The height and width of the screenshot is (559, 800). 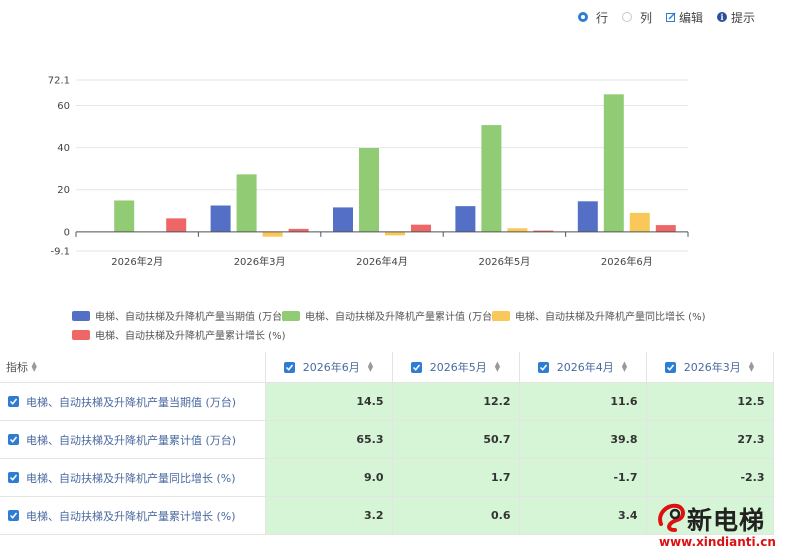 I want to click on x-tick-label: 2026年4月, so click(x=382, y=261).